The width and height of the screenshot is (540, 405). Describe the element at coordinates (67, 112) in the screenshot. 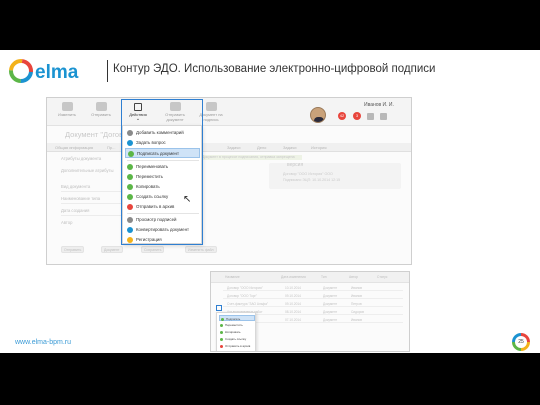

I see `toolbar-edit-button: Изменить` at that location.